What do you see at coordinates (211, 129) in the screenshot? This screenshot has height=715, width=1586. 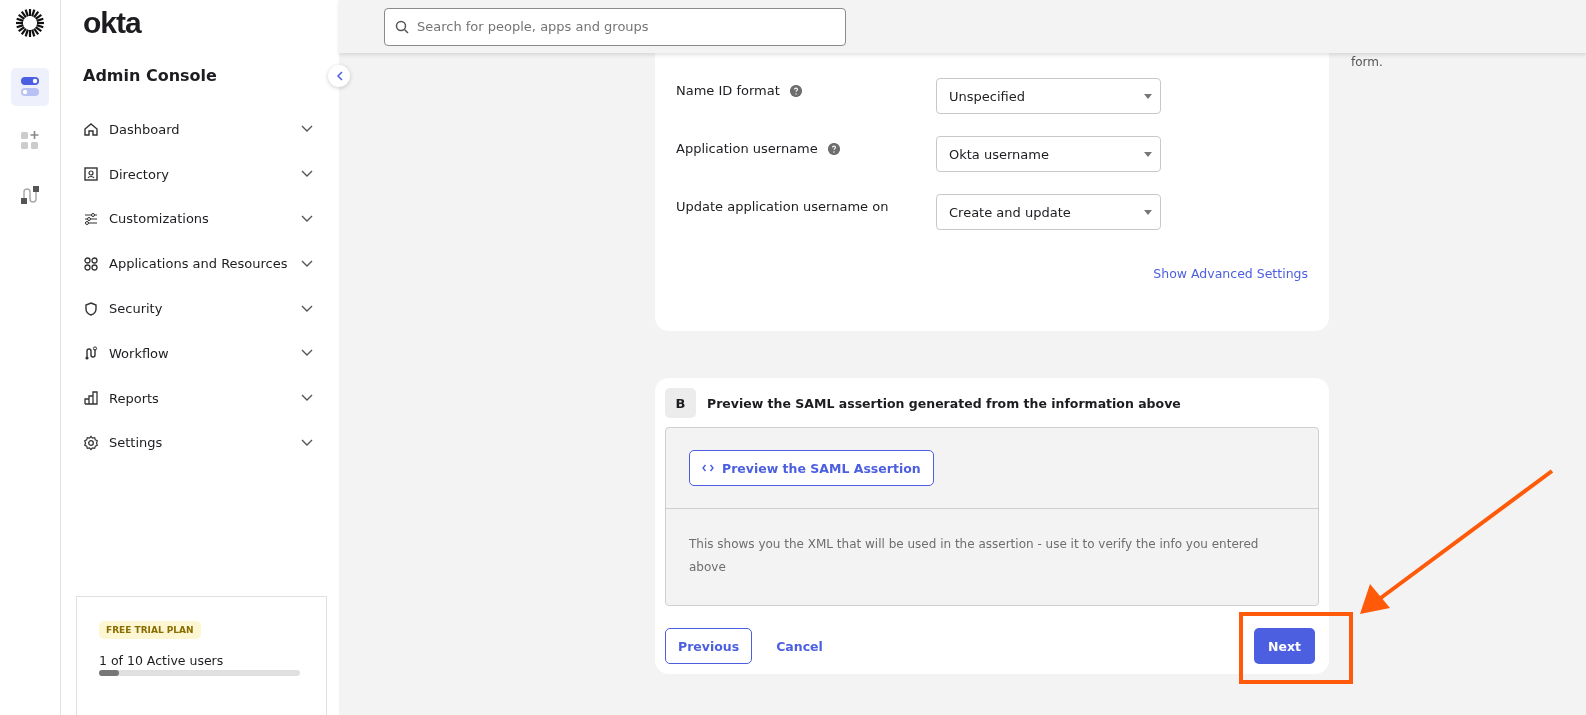 I see `nav-item: Dashboard` at bounding box center [211, 129].